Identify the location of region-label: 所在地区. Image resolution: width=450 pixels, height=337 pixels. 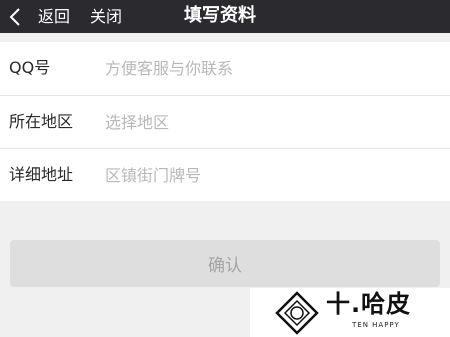
(41, 121).